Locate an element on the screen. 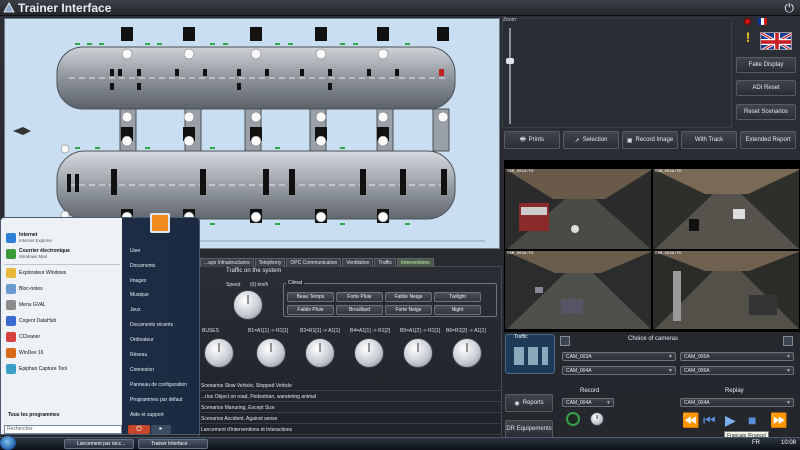 The height and width of the screenshot is (450, 800). start-link-recent-docs: Documents récents is located at coordinates (151, 325).